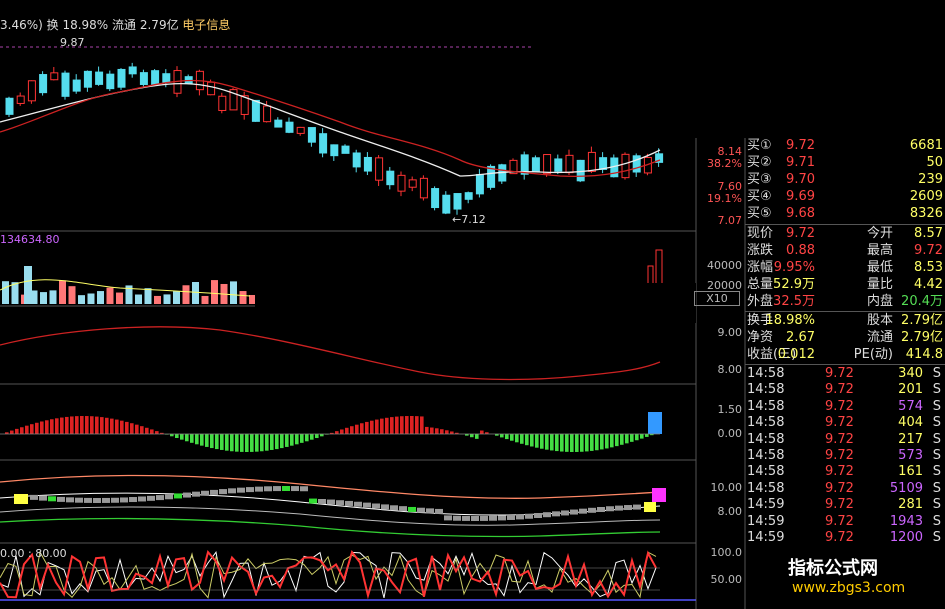 Image resolution: width=945 pixels, height=609 pixels. I want to click on fund-row: 收益(三) 0.012 PE(动) 414.8, so click(845, 354).